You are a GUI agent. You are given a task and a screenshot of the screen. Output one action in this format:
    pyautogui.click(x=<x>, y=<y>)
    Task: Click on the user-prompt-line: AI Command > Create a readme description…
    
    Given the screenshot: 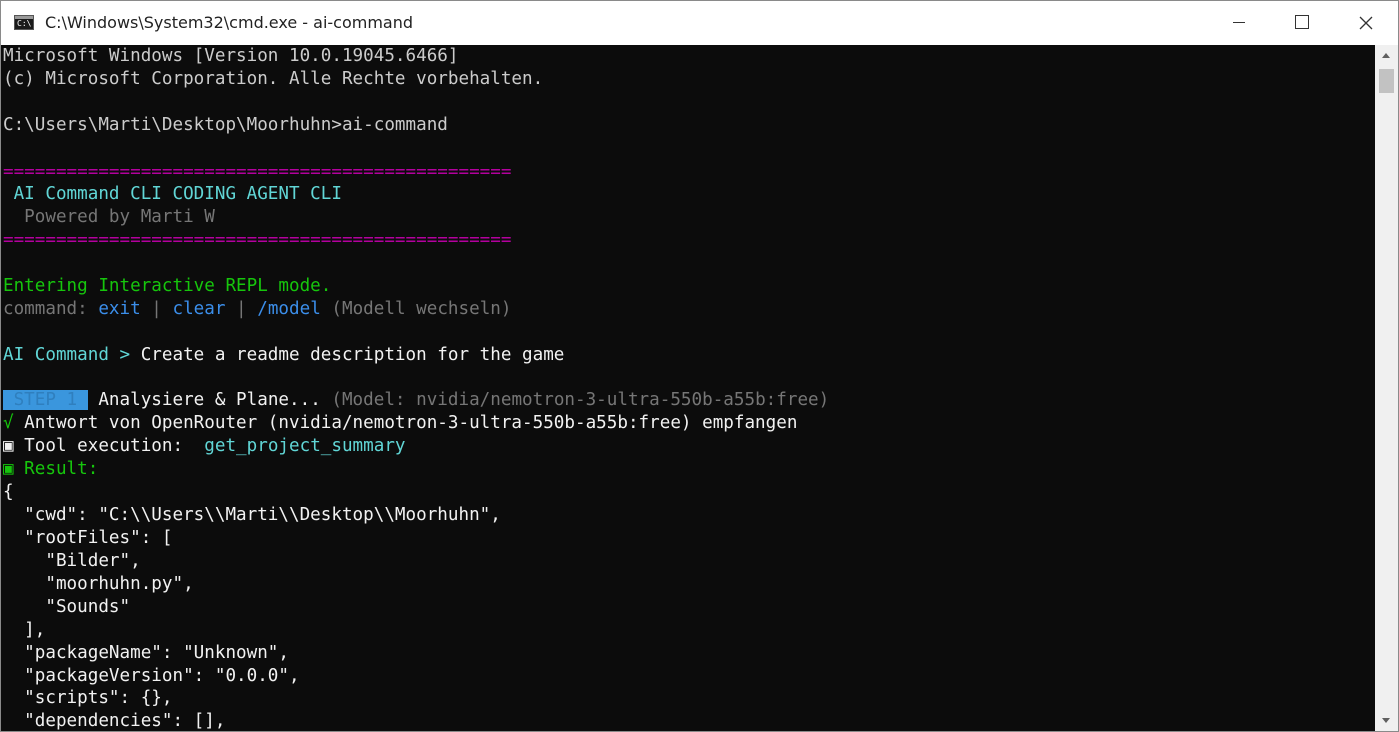 What is the action you would take?
    pyautogui.click(x=283, y=355)
    